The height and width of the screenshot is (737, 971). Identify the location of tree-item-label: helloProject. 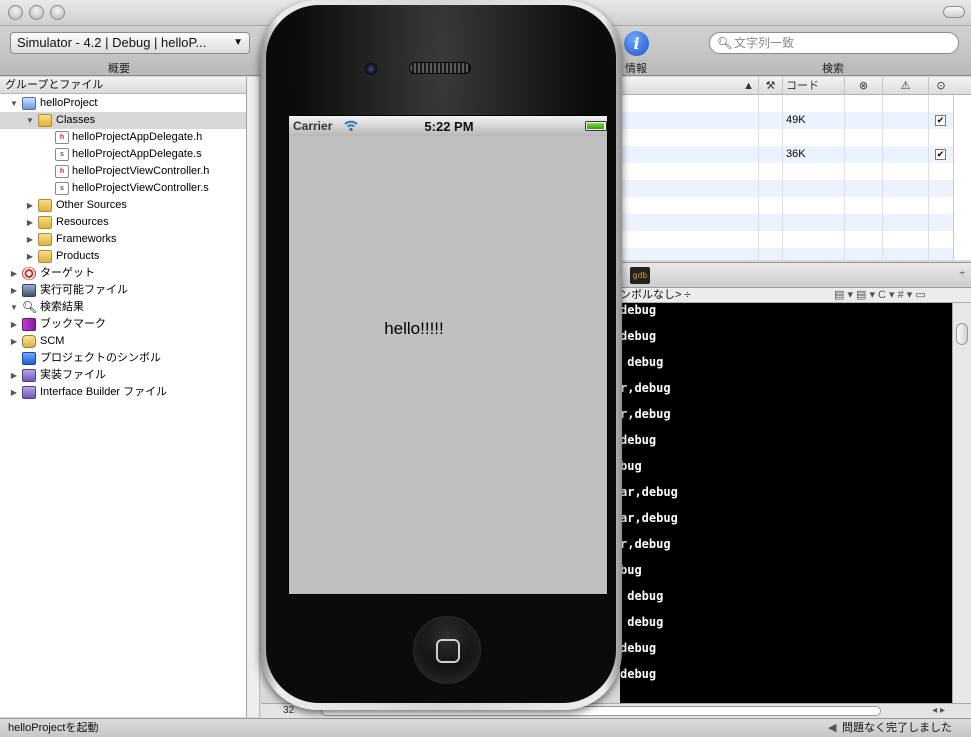
(69, 103).